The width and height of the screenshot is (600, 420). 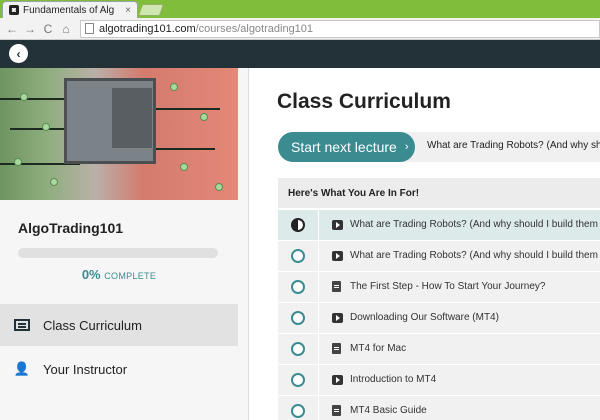 I want to click on section-header: Here's What You Are In For!, so click(x=439, y=193).